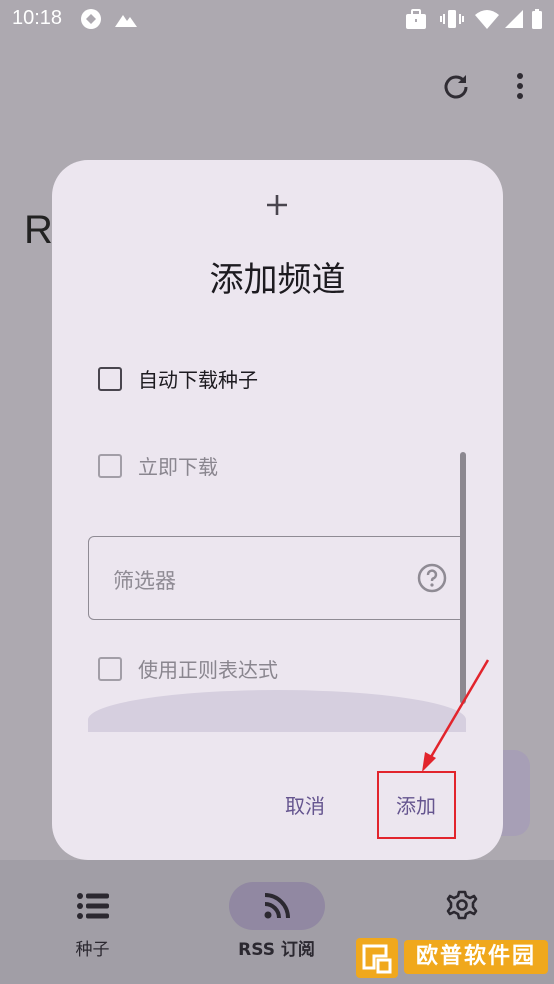 The width and height of the screenshot is (554, 984). I want to click on battery-icon, so click(537, 21).